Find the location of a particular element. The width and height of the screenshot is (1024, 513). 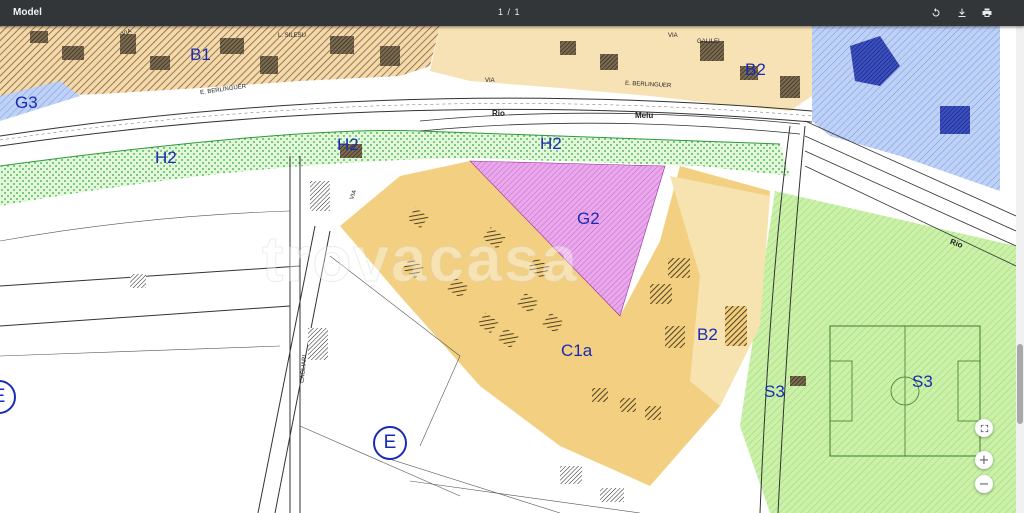

zone-label-h2-right: H2 is located at coordinates (551, 143).